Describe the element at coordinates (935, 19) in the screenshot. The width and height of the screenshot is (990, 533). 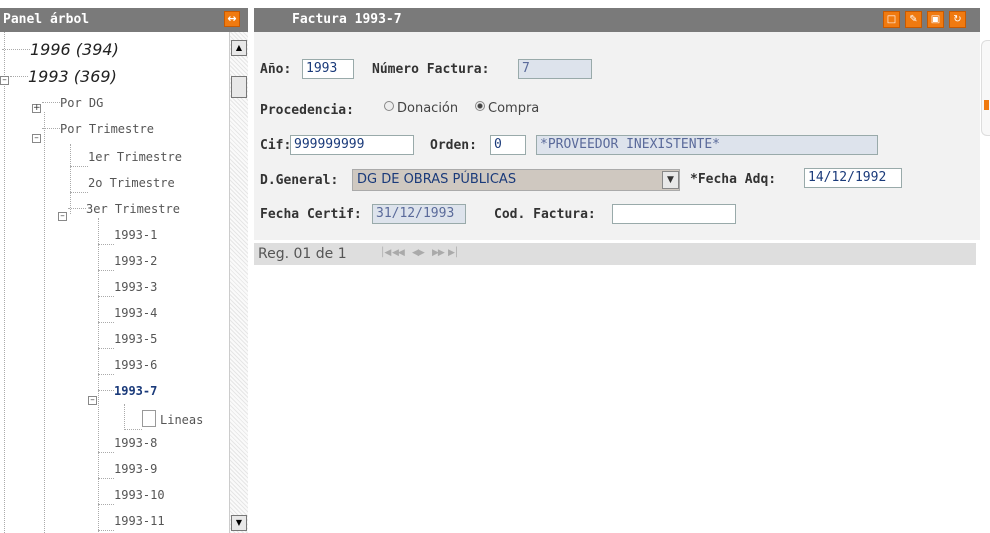
I see `delete-icon: ▣` at that location.